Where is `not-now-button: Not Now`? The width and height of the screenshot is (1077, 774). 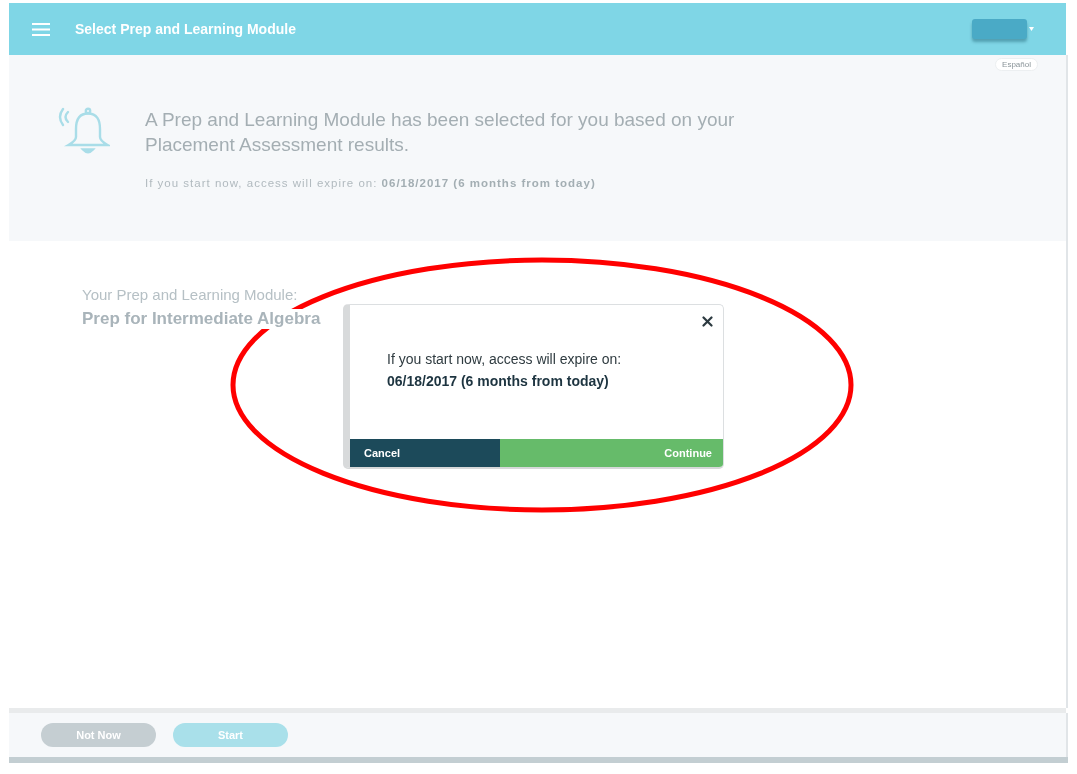 not-now-button: Not Now is located at coordinates (98, 735).